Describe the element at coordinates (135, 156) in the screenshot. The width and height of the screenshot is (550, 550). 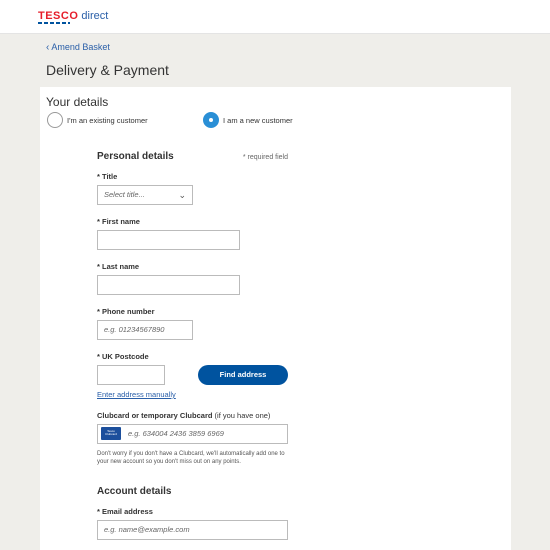
I see `personal-details-heading: Personal details` at that location.